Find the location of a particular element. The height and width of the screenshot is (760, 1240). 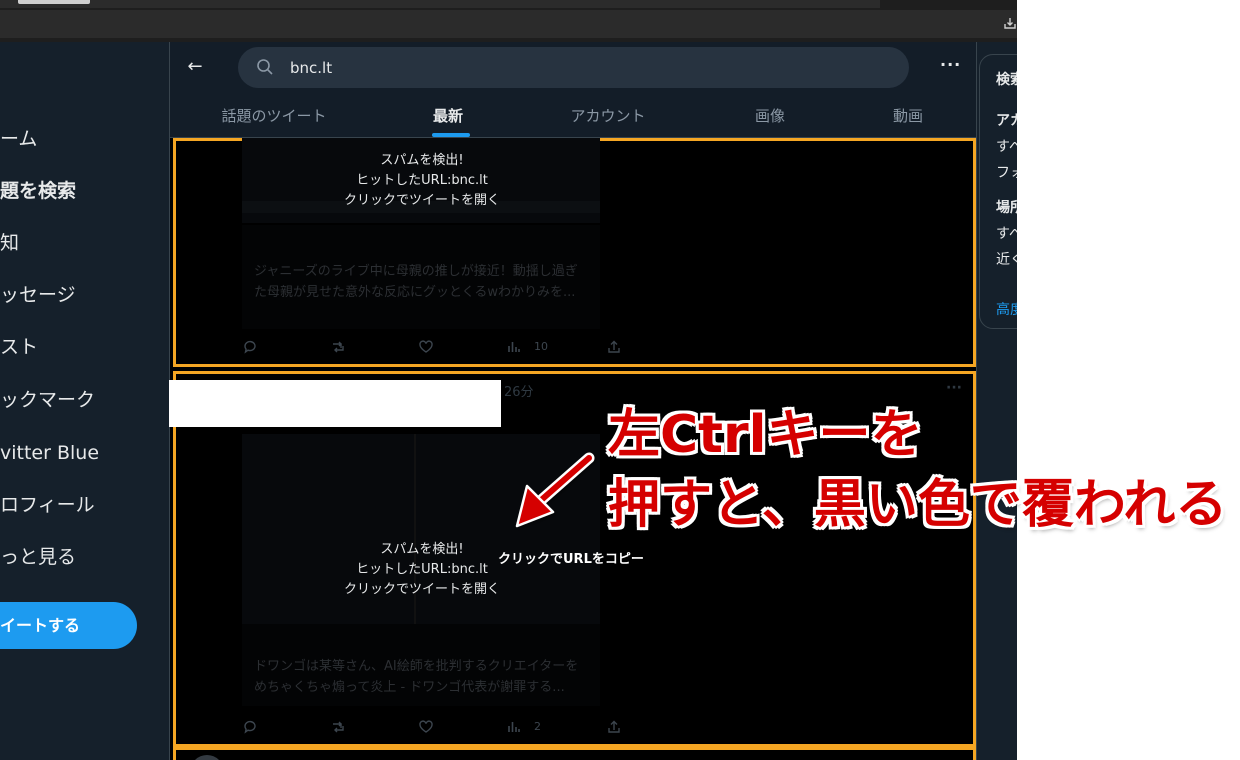

nav-profile: ロフィール is located at coordinates (47, 505).